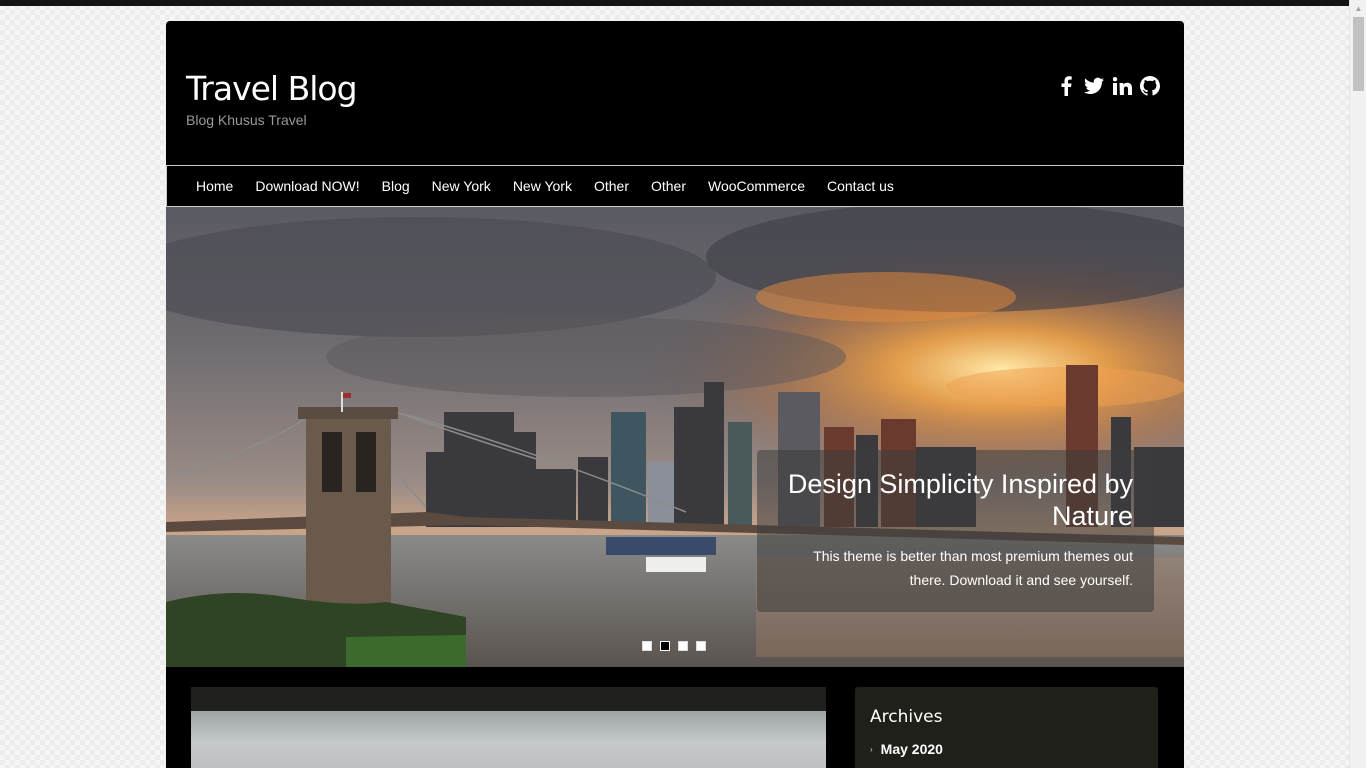  I want to click on site-title: Travel Blog, so click(272, 88).